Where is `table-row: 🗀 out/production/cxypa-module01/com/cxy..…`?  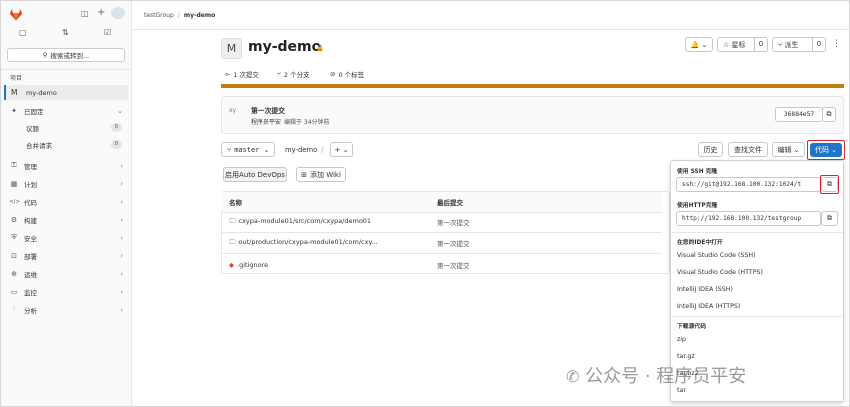 table-row: 🗀 out/production/cxypa-module01/com/cxy..… is located at coordinates (441, 243).